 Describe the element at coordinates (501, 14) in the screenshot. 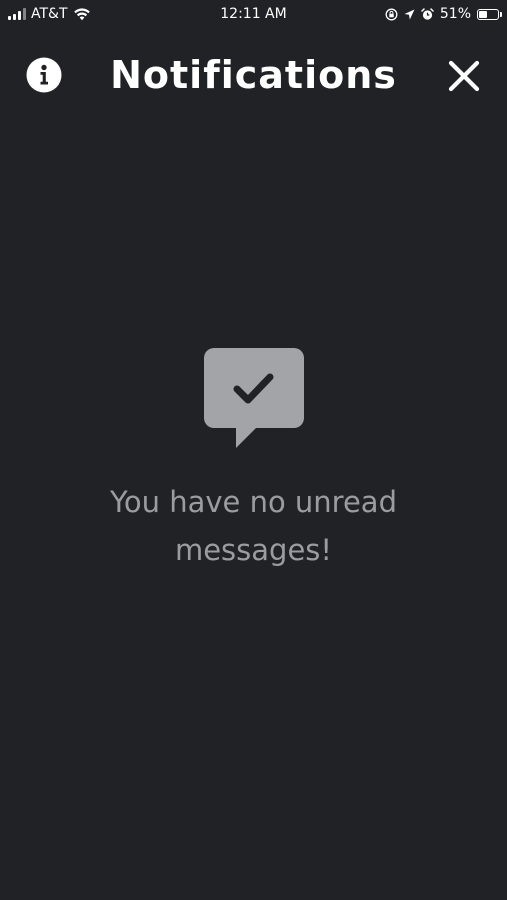

I see `battery-cap` at that location.